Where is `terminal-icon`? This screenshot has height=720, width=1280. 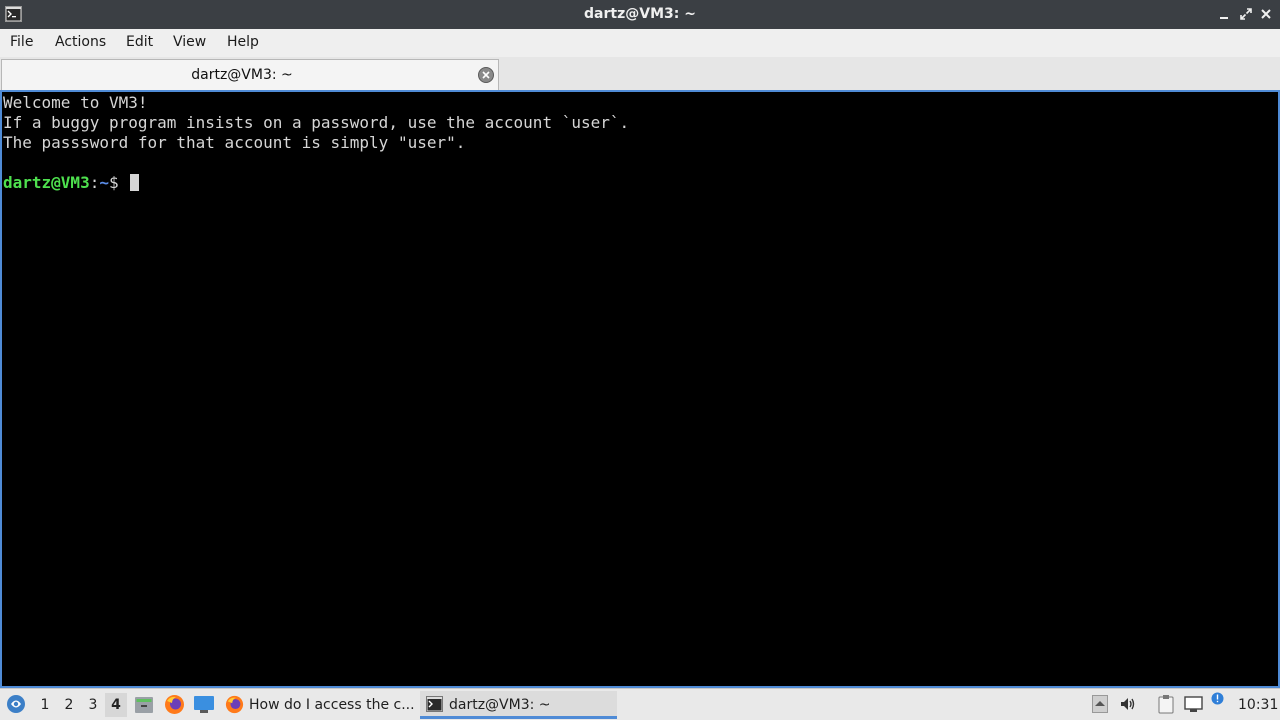 terminal-icon is located at coordinates (434, 704).